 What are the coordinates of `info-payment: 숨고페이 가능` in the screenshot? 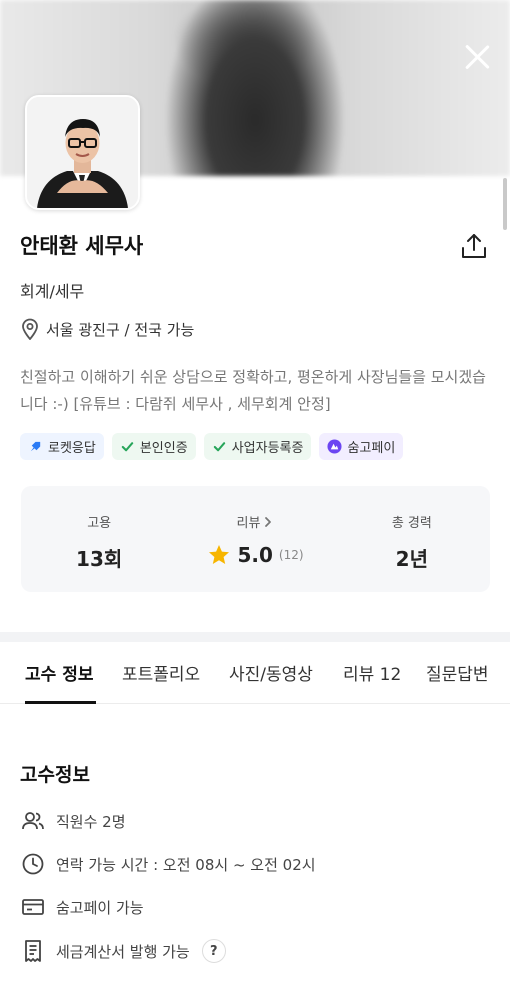 It's located at (82, 907).